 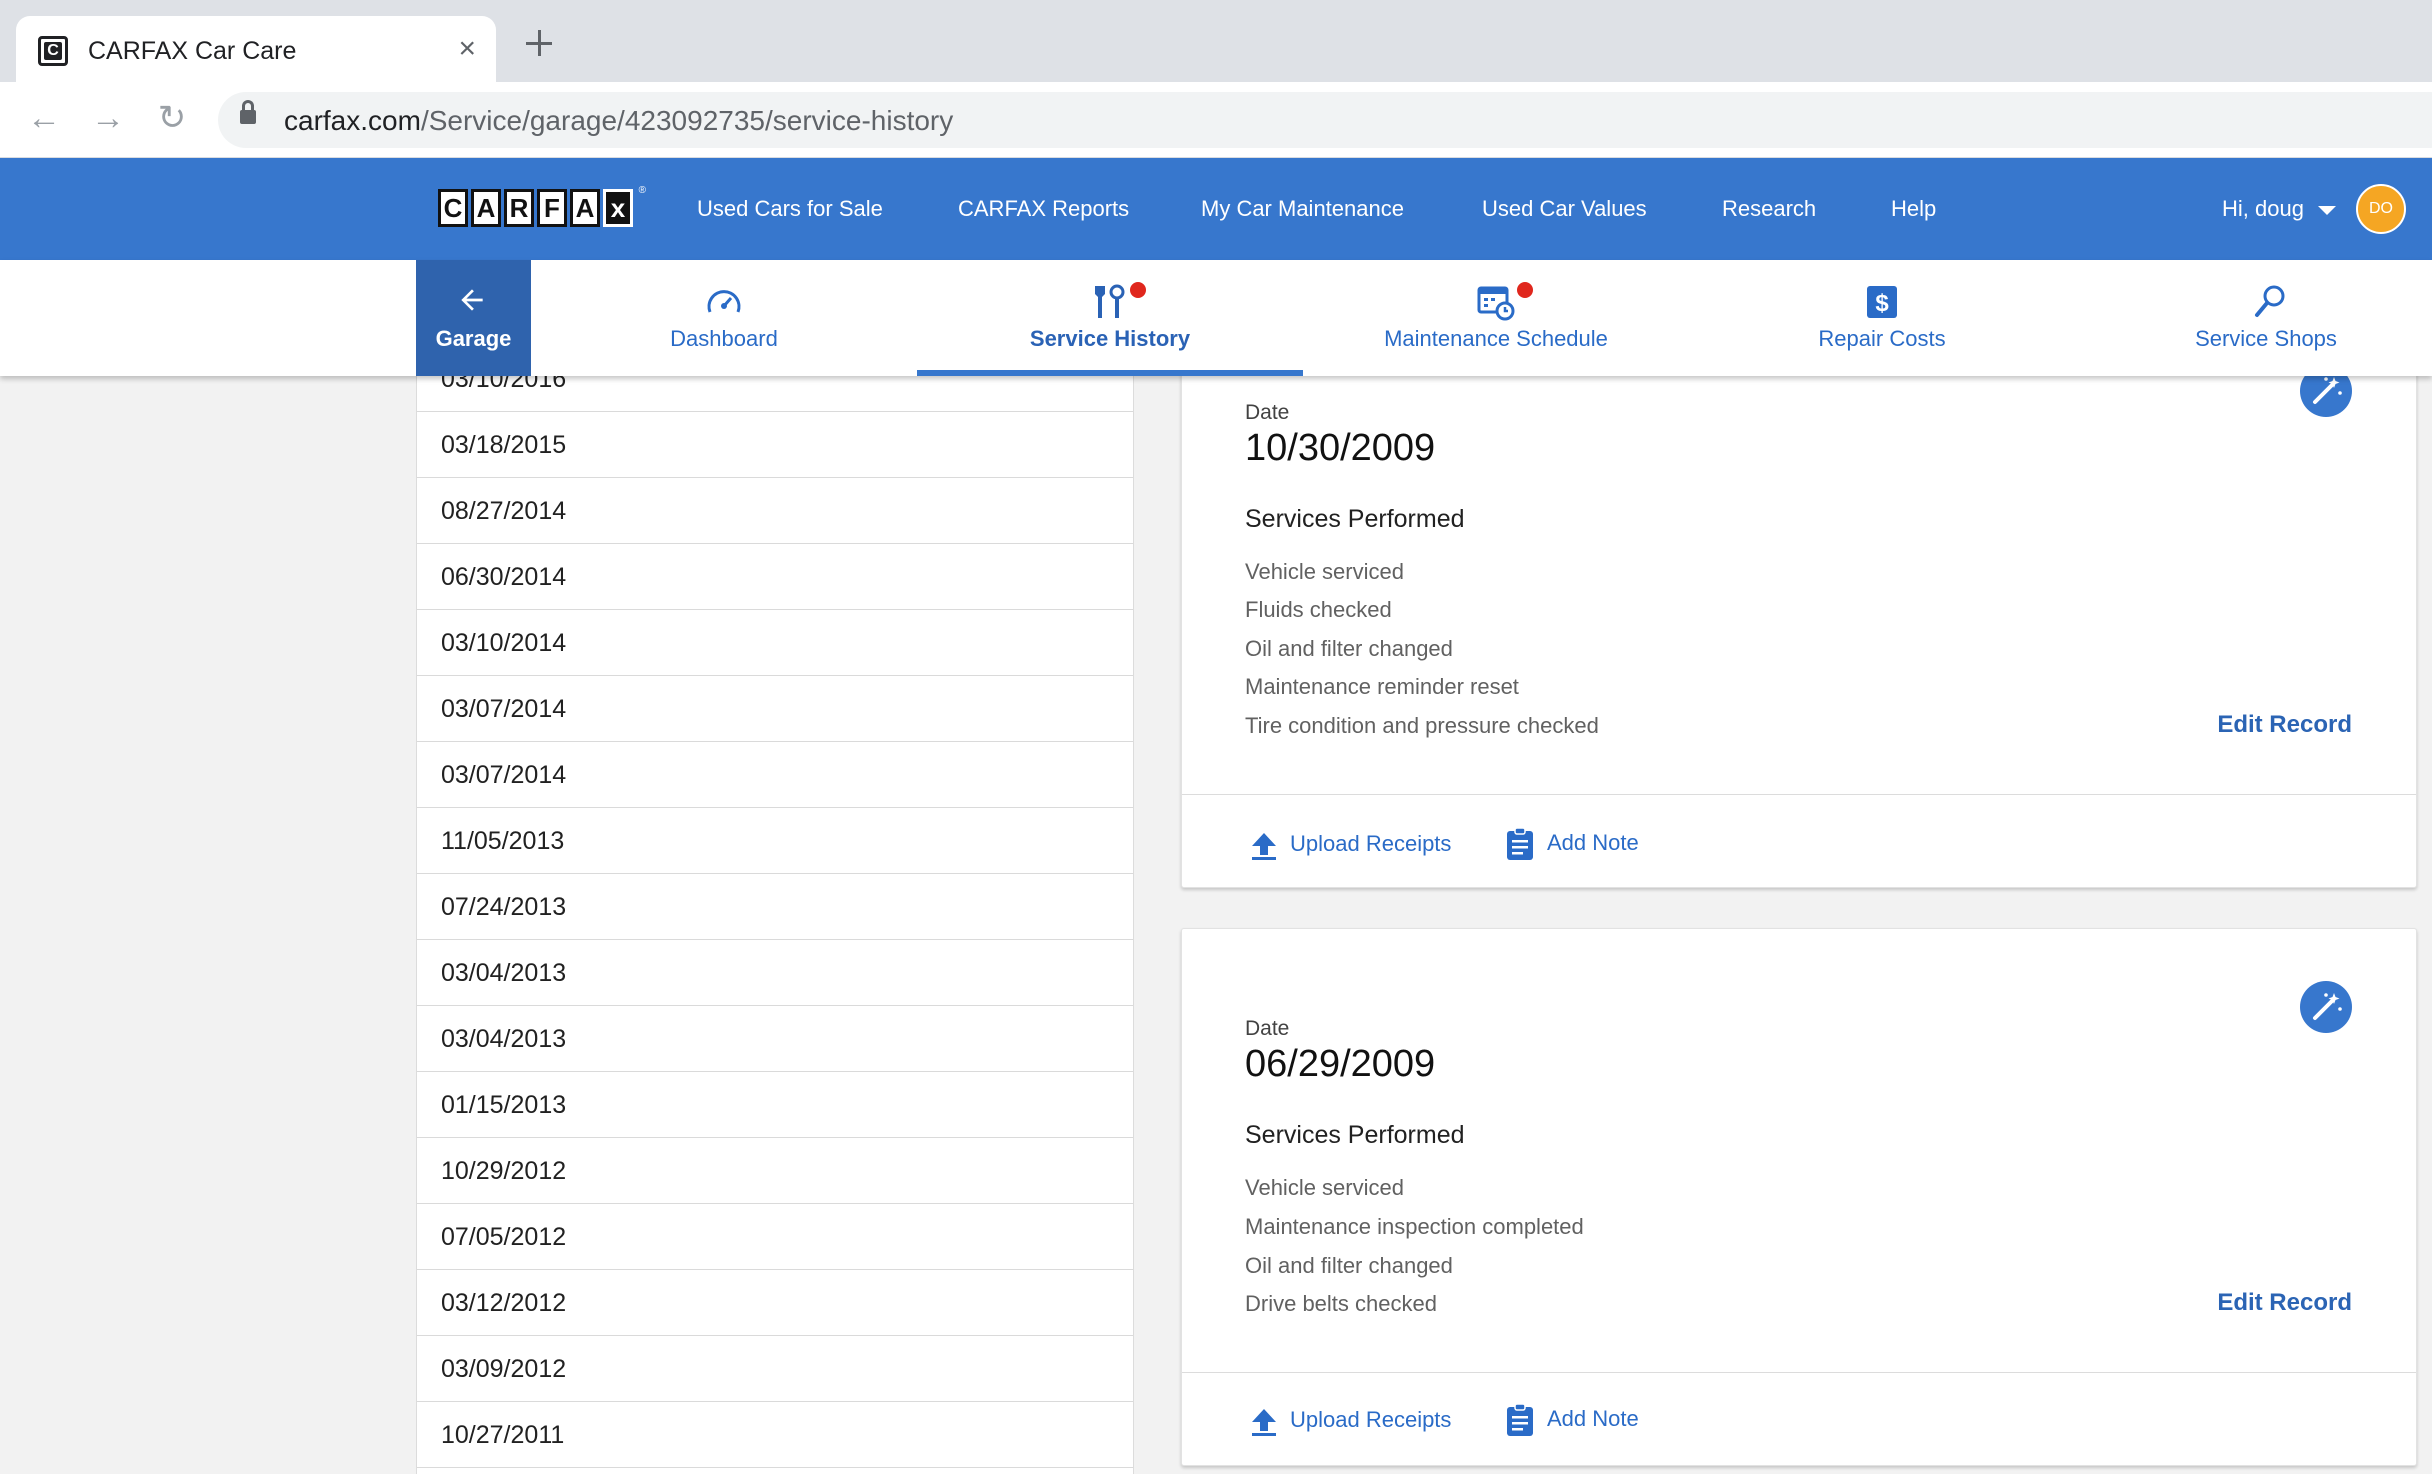 What do you see at coordinates (2327, 210) in the screenshot?
I see `chevron-down-icon` at bounding box center [2327, 210].